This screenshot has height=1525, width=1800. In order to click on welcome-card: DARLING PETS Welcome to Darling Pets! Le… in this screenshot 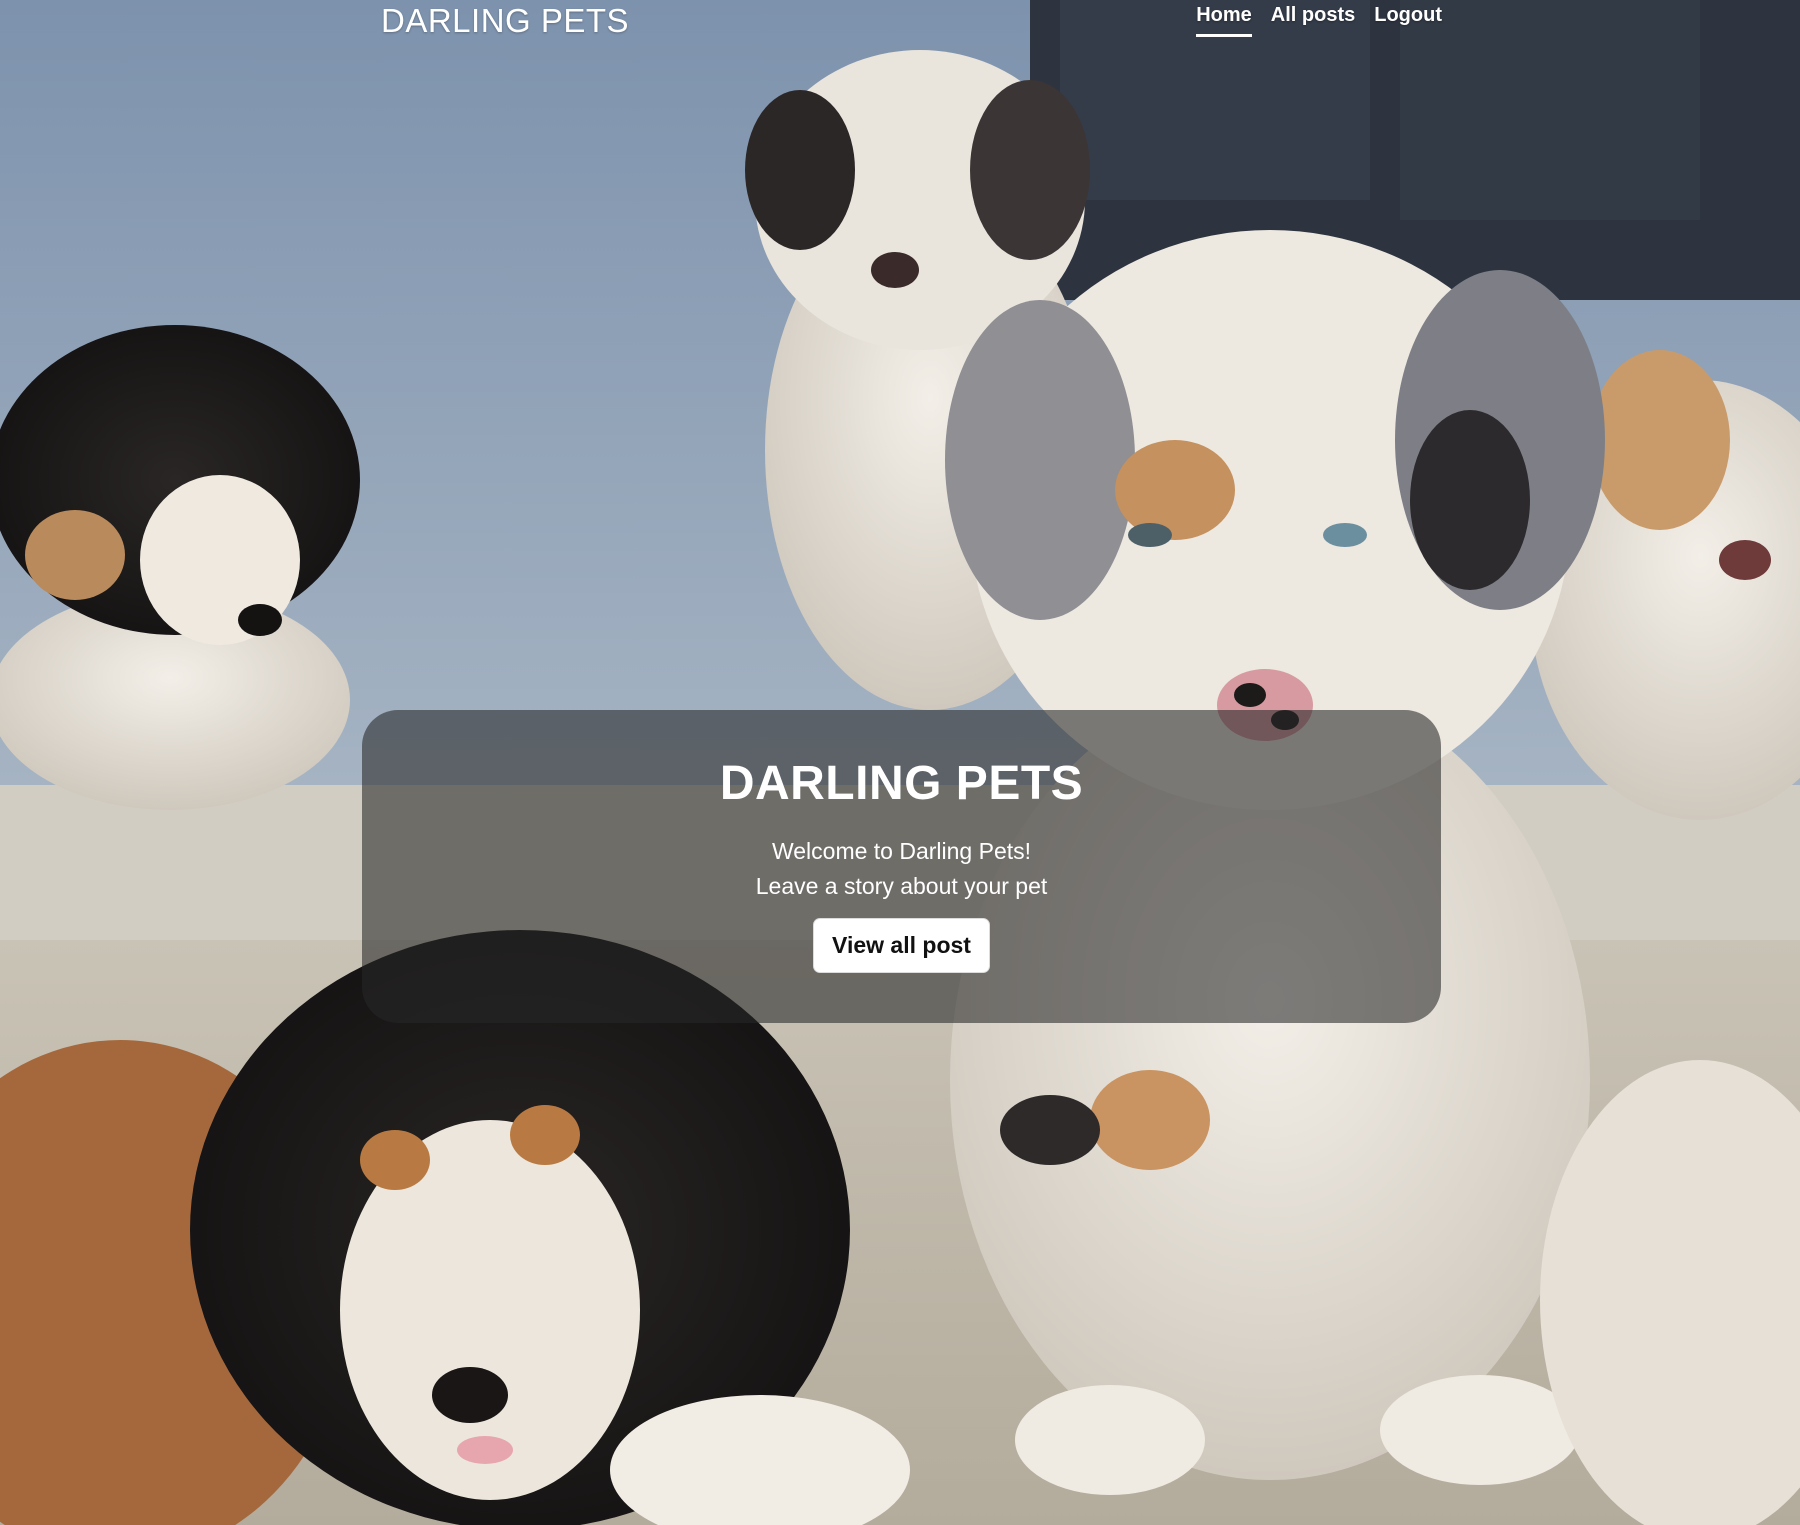, I will do `click(901, 866)`.